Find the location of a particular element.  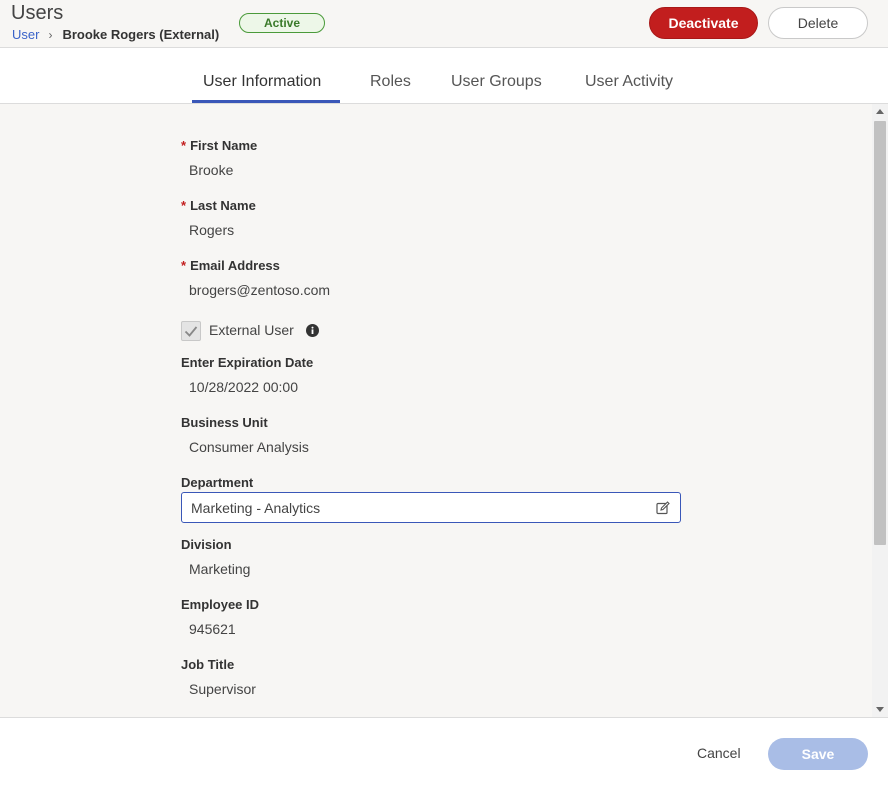

division-value: Marketing is located at coordinates (219, 569).